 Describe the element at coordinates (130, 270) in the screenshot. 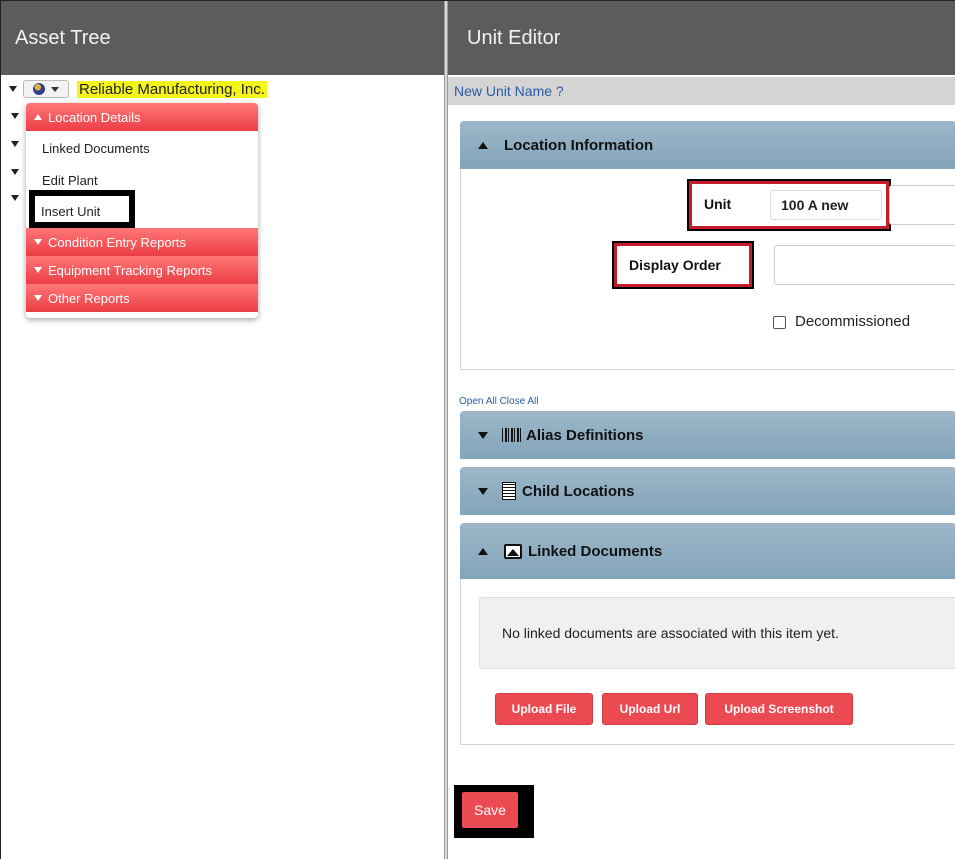

I see `menu-equipment-tracking-reports-label: Equipment Tracking Reports` at that location.